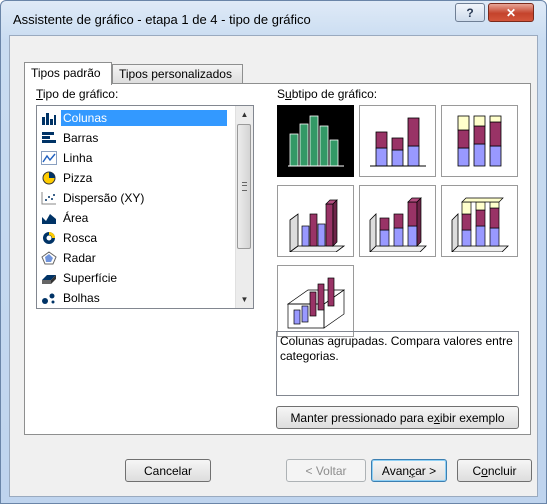 This screenshot has width=547, height=504. What do you see at coordinates (137, 238) in the screenshot?
I see `chart-type-item-6: Rosca` at bounding box center [137, 238].